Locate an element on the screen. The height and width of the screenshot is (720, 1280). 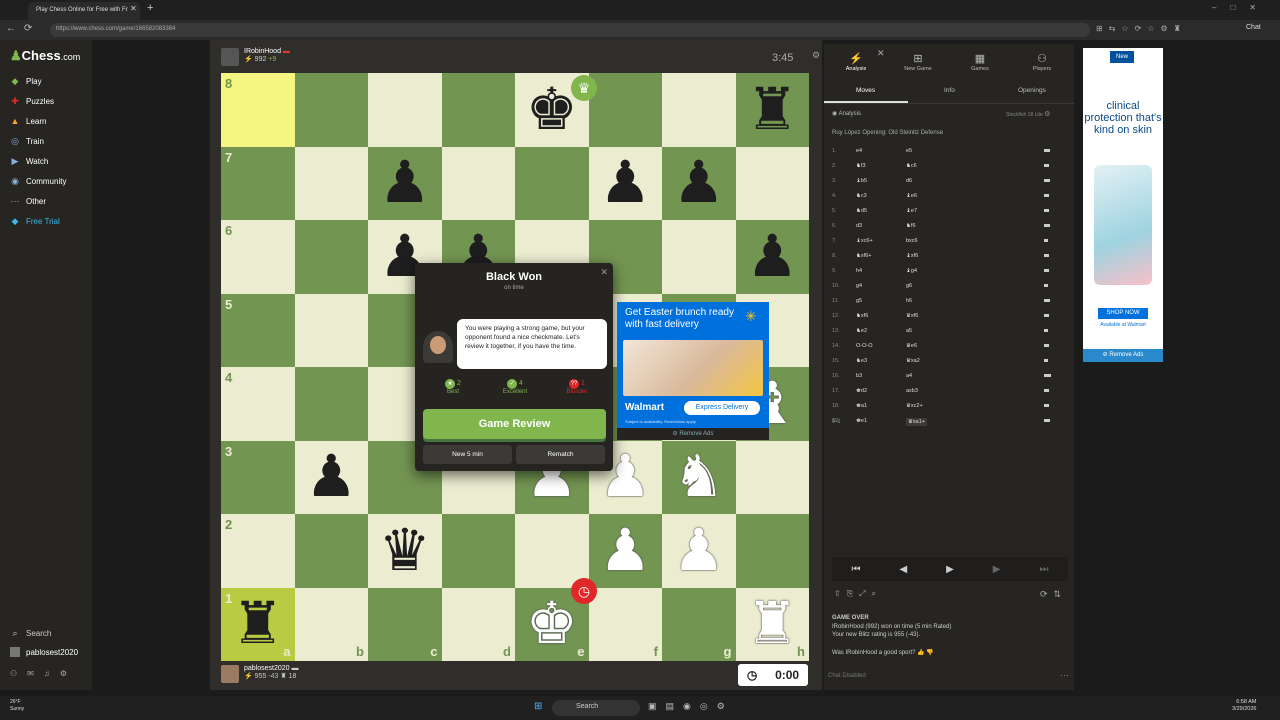
white-move: ♞d5 is located at coordinates (861, 211).